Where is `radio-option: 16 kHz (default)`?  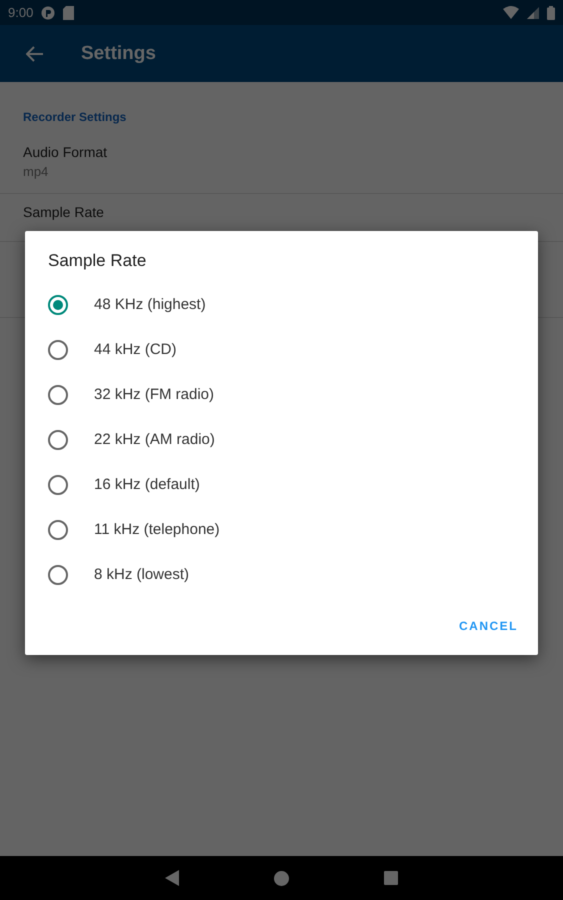 radio-option: 16 kHz (default) is located at coordinates (281, 484).